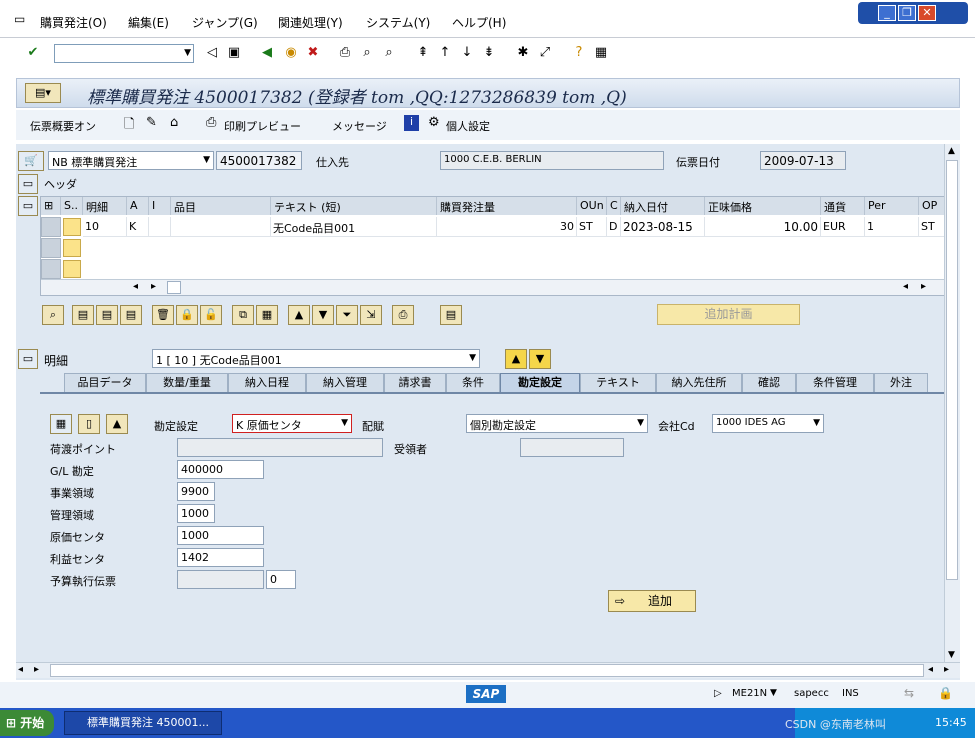 The image size is (975, 738). I want to click on last-page-icon: ⇟, so click(489, 53).